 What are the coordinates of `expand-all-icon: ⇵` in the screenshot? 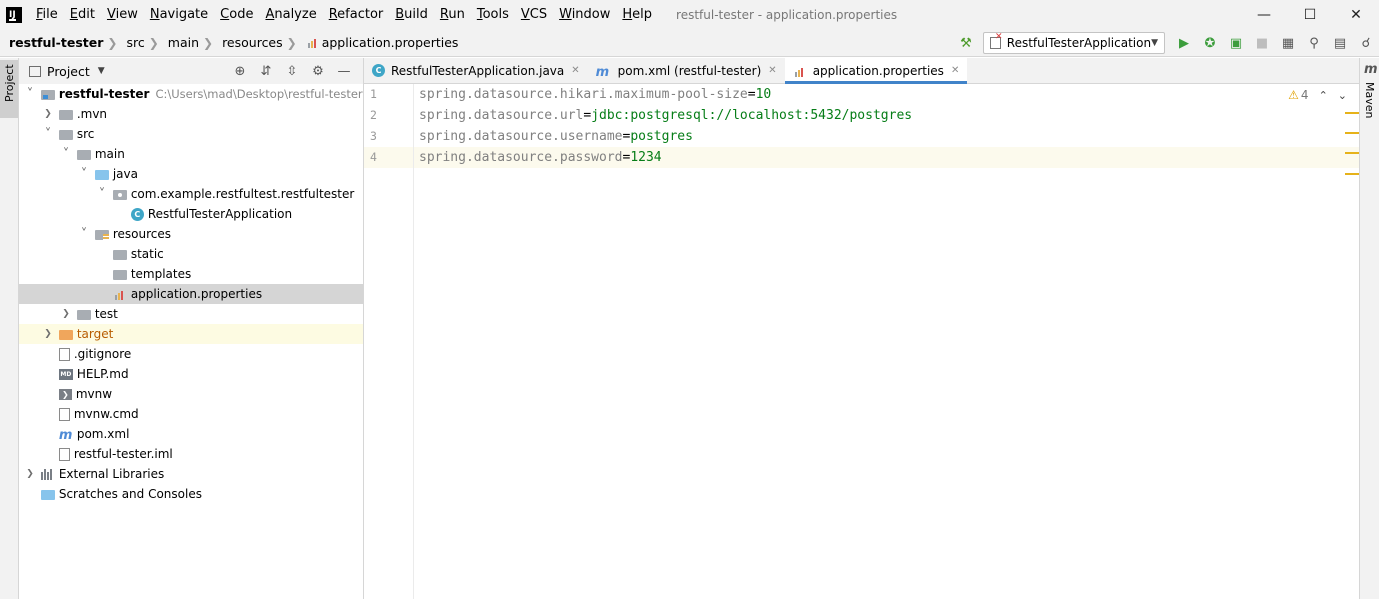 It's located at (266, 71).